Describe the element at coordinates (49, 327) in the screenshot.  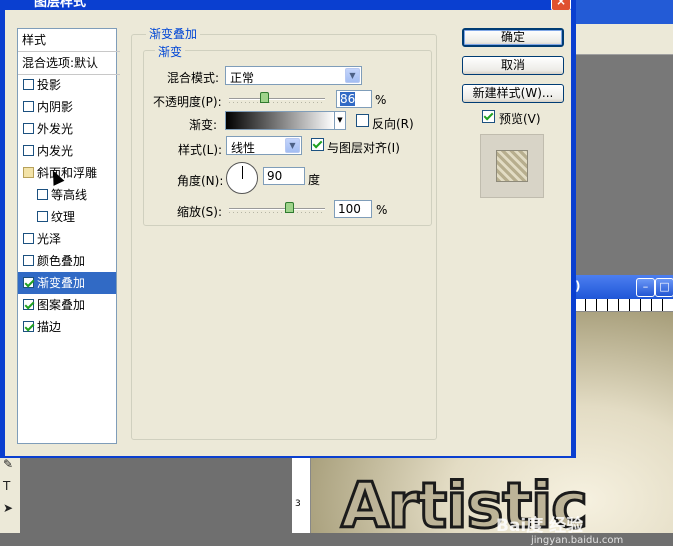
I see `style-item-label: 描边` at that location.